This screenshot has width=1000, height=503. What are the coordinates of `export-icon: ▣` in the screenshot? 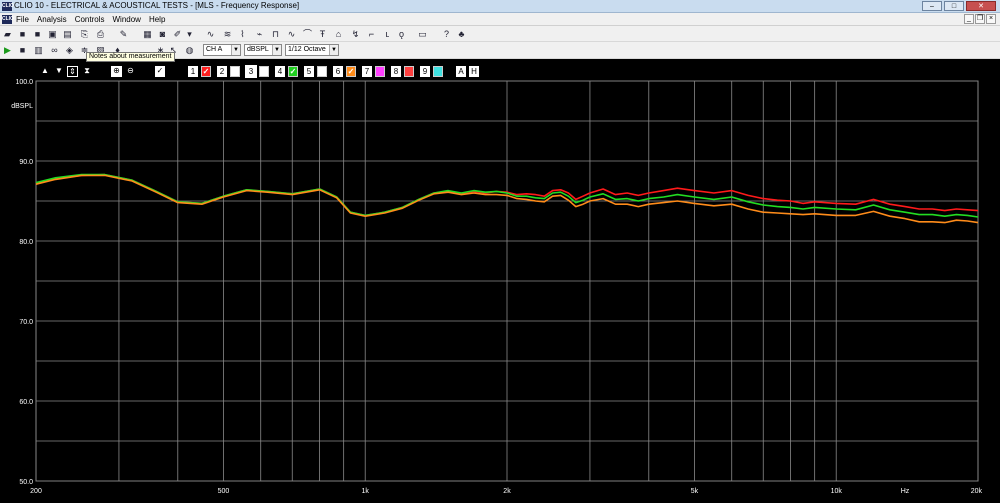 It's located at (52, 34).